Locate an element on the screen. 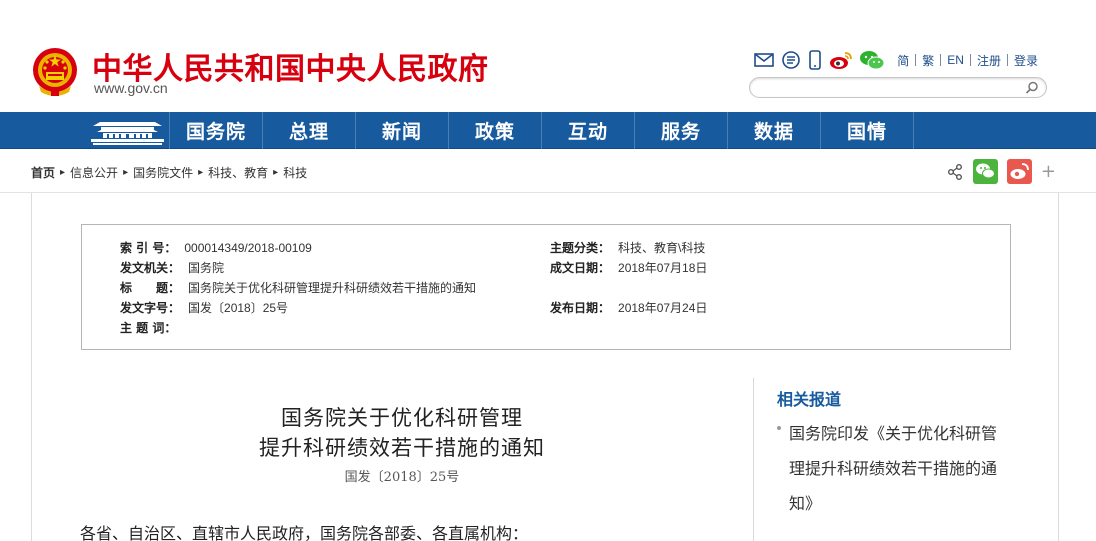 The width and height of the screenshot is (1096, 541). tiananmen-icon is located at coordinates (127, 133).